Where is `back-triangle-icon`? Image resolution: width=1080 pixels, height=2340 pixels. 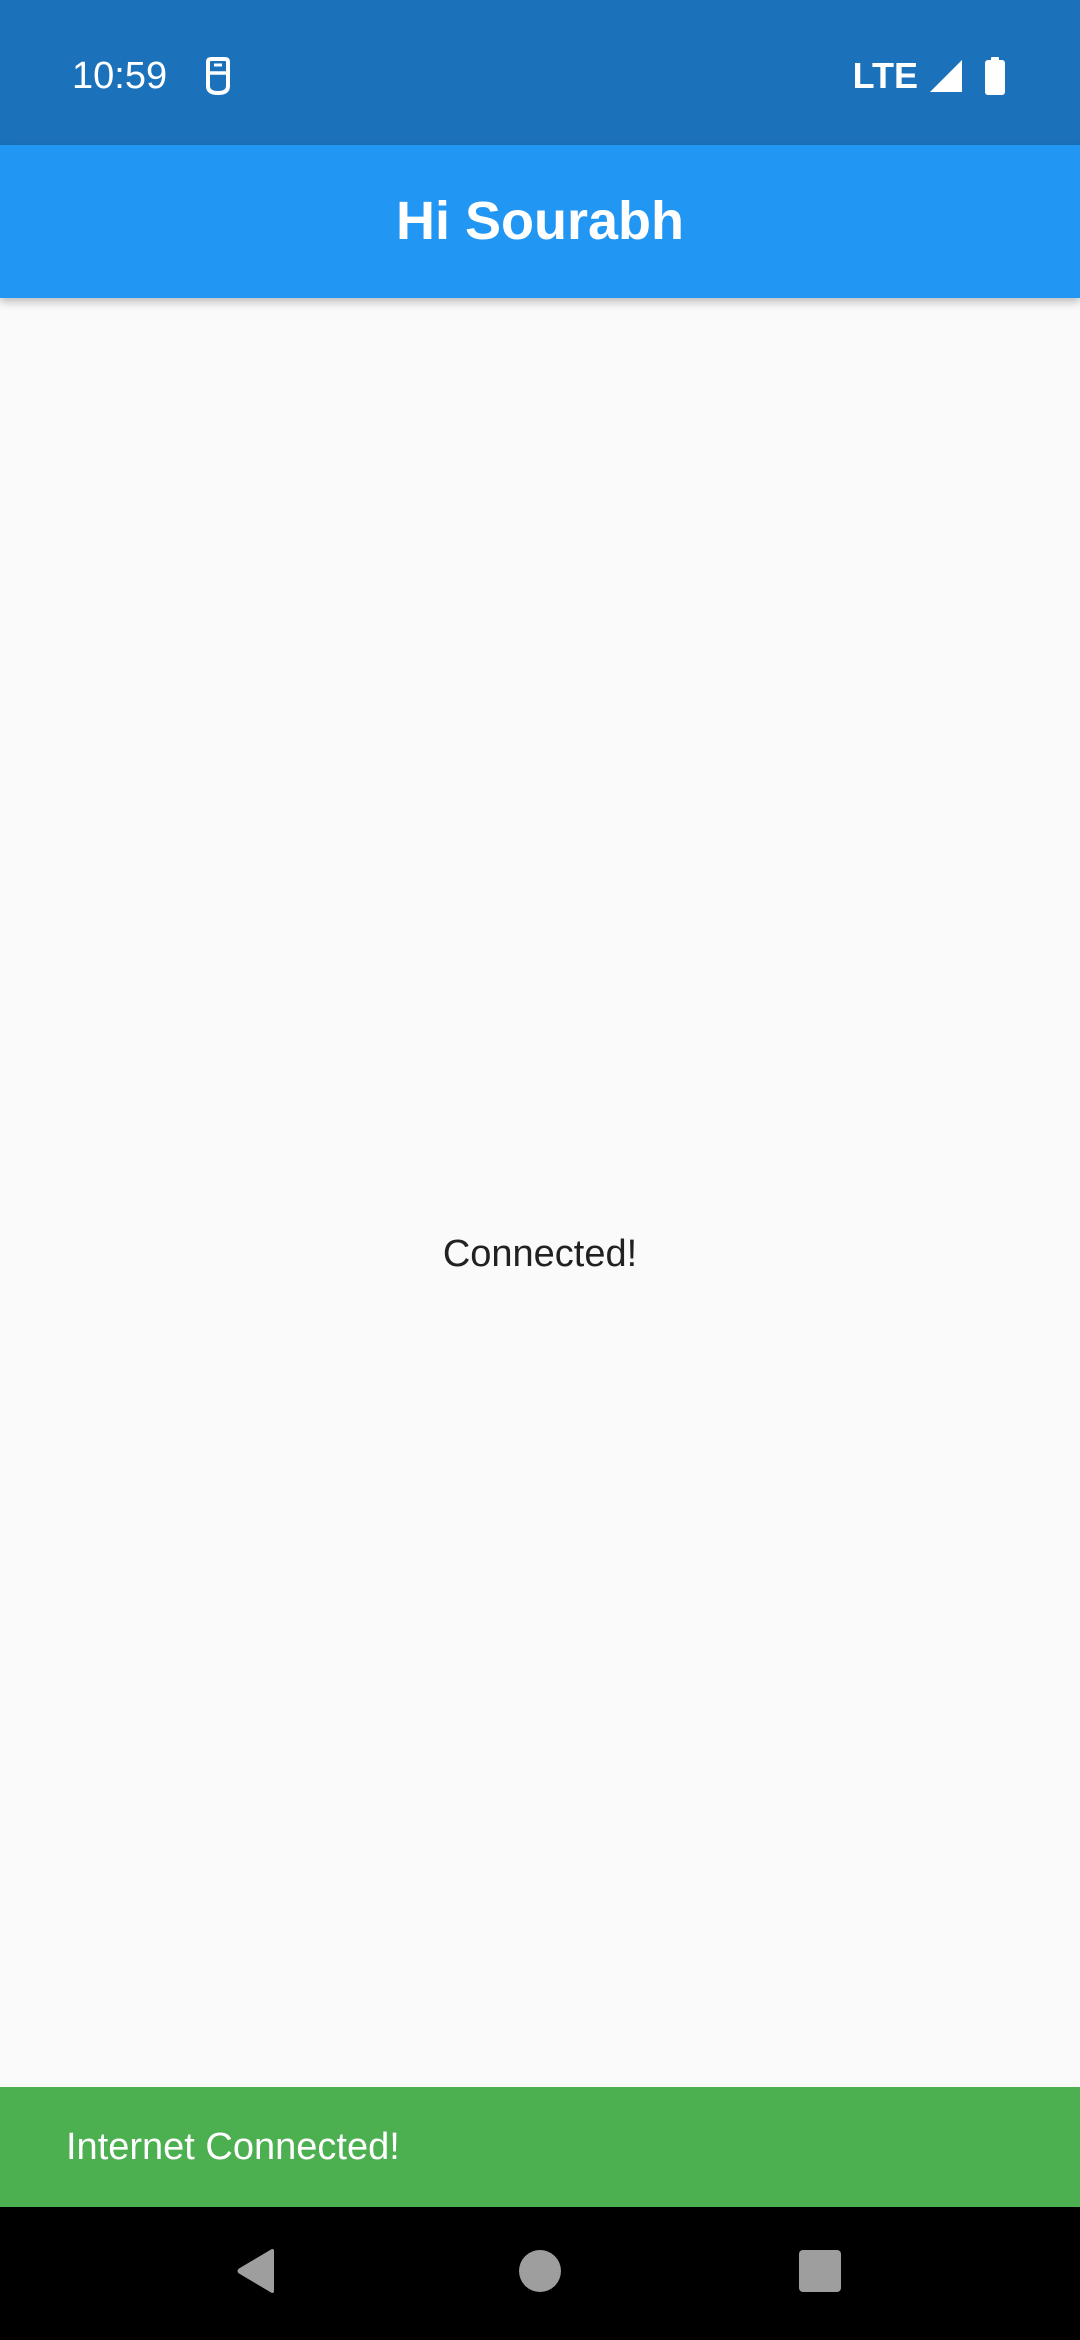
back-triangle-icon is located at coordinates (256, 2273).